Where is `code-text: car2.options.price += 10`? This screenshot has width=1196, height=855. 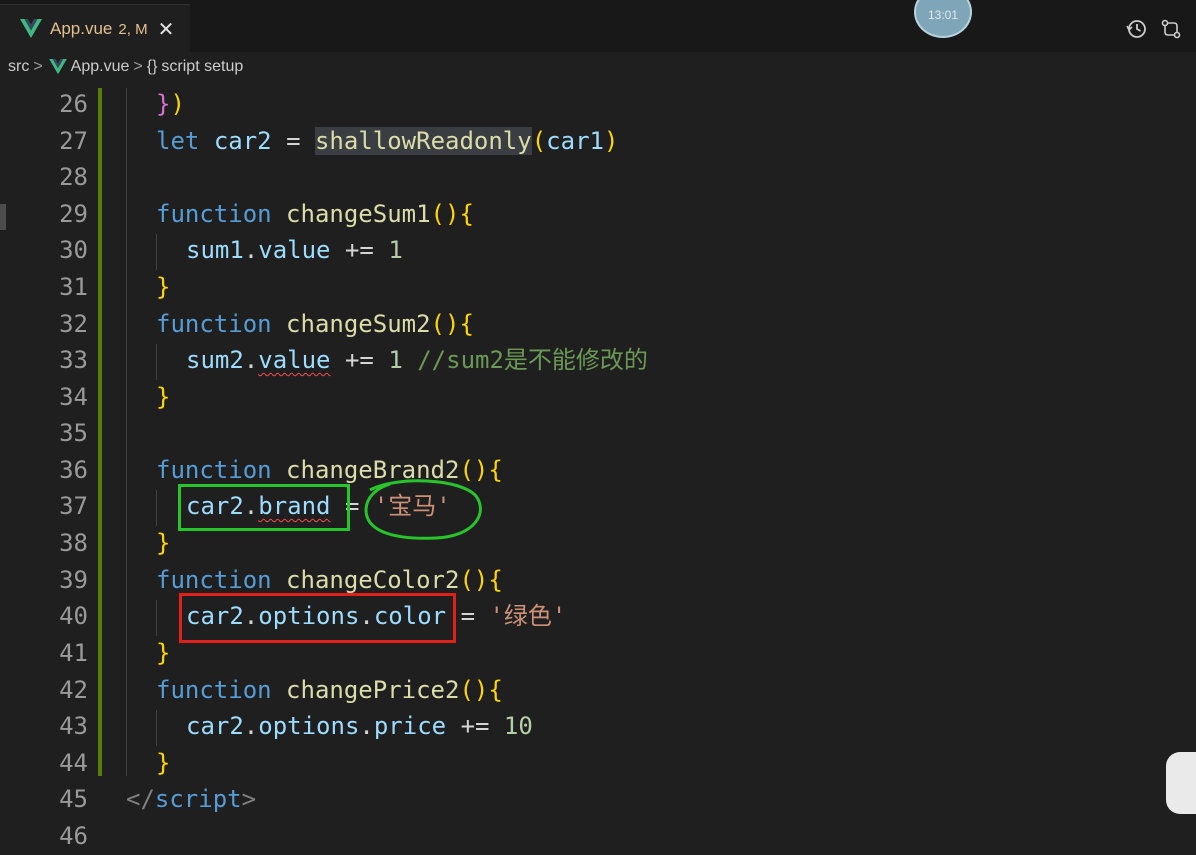 code-text: car2.options.price += 10 is located at coordinates (359, 726).